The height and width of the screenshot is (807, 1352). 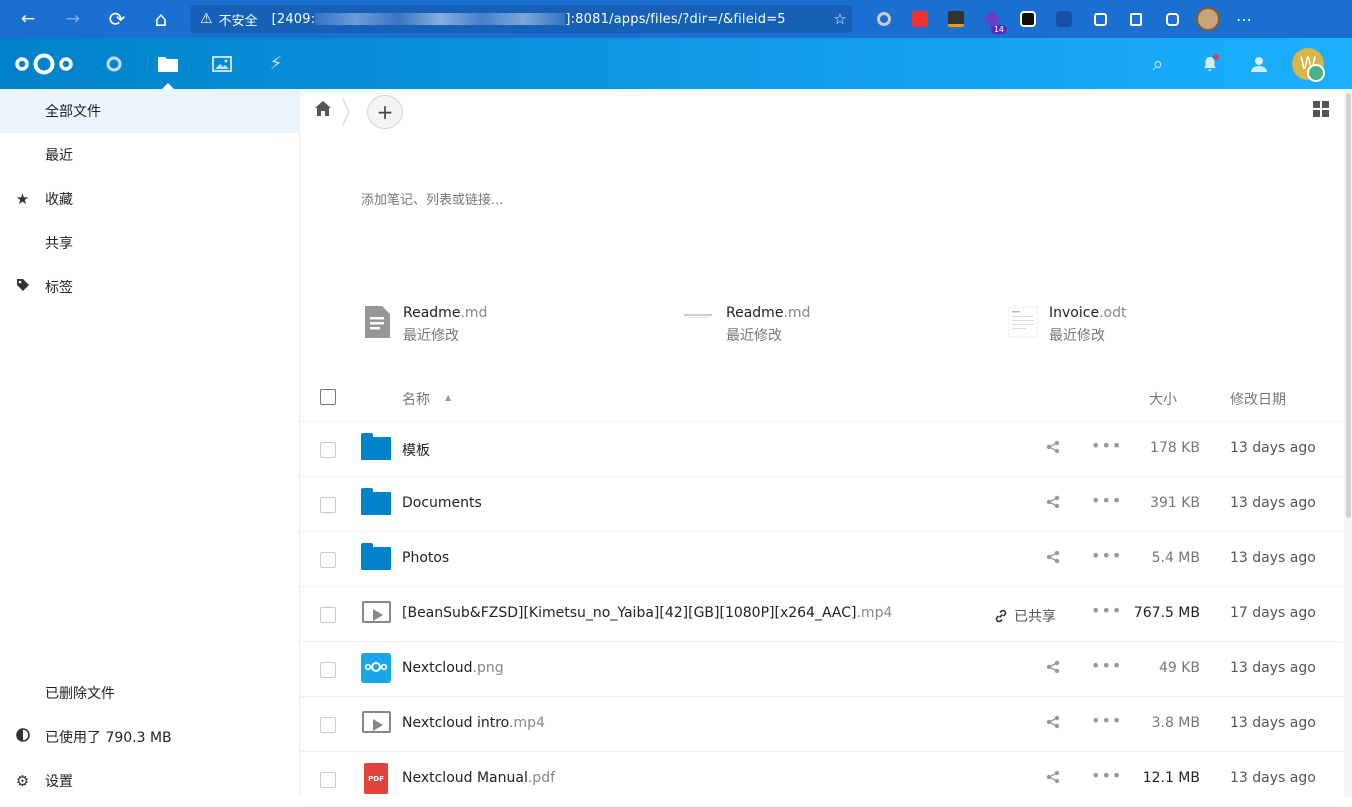 What do you see at coordinates (1001, 616) in the screenshot?
I see `link-icon` at bounding box center [1001, 616].